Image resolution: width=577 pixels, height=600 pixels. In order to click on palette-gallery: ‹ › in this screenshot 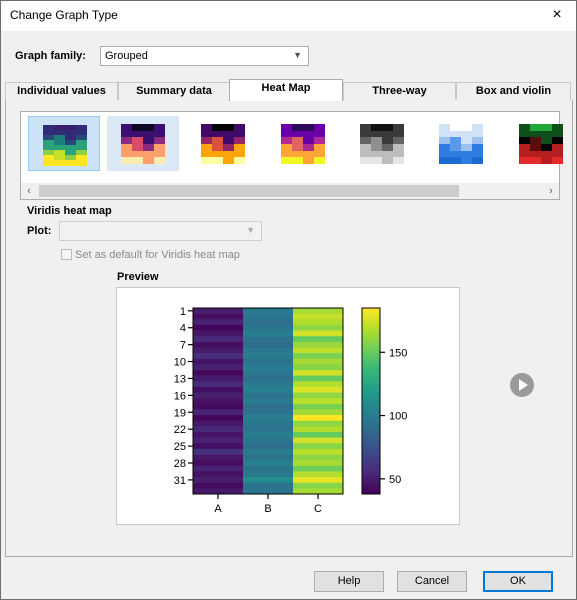, I will do `click(291, 155)`.